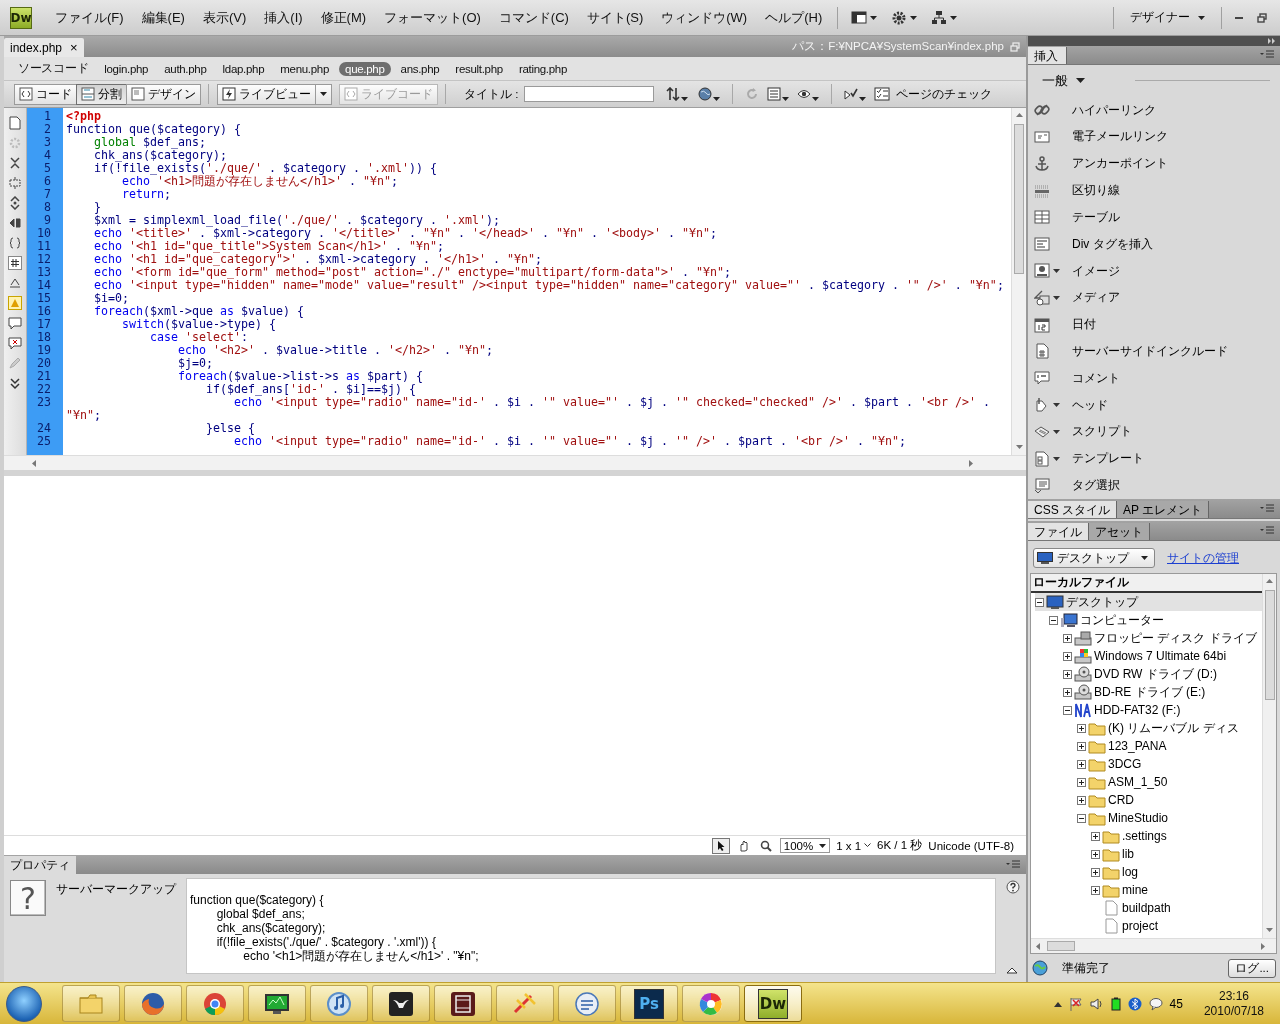 This screenshot has height=1024, width=1280. I want to click on insert-item: サーバーサイドインクルード, so click(1154, 351).